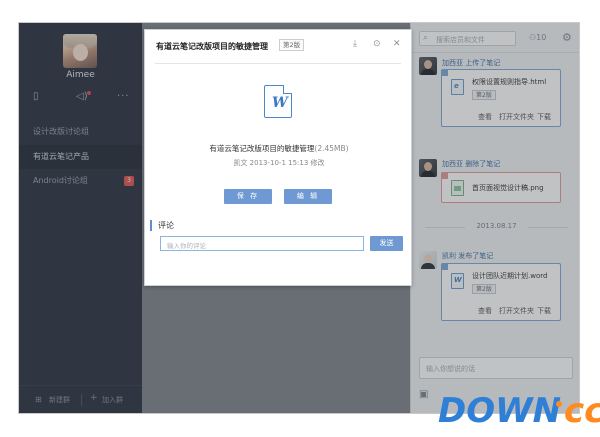 This screenshot has width=600, height=437. Describe the element at coordinates (279, 163) in the screenshot. I see `file-meta: 凯文 2013-10-1 15:13 修改` at that location.